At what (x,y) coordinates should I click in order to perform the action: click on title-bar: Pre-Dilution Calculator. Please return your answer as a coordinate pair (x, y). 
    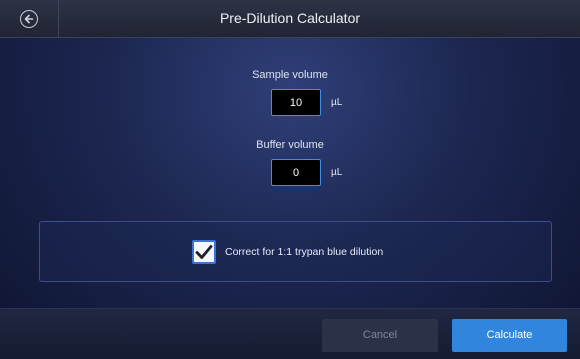
    Looking at the image, I should click on (290, 19).